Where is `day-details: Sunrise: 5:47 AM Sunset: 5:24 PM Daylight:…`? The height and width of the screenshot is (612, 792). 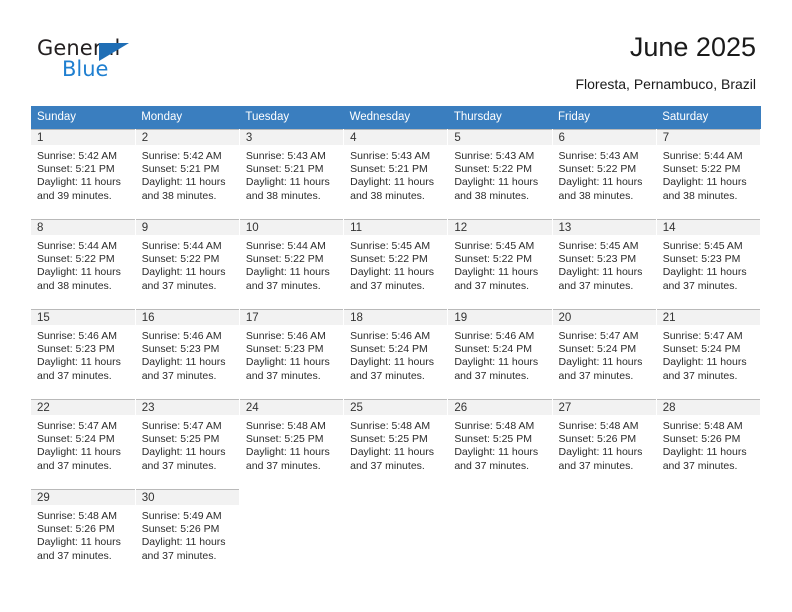
day-details: Sunrise: 5:47 AM Sunset: 5:24 PM Daylight:… is located at coordinates (83, 444).